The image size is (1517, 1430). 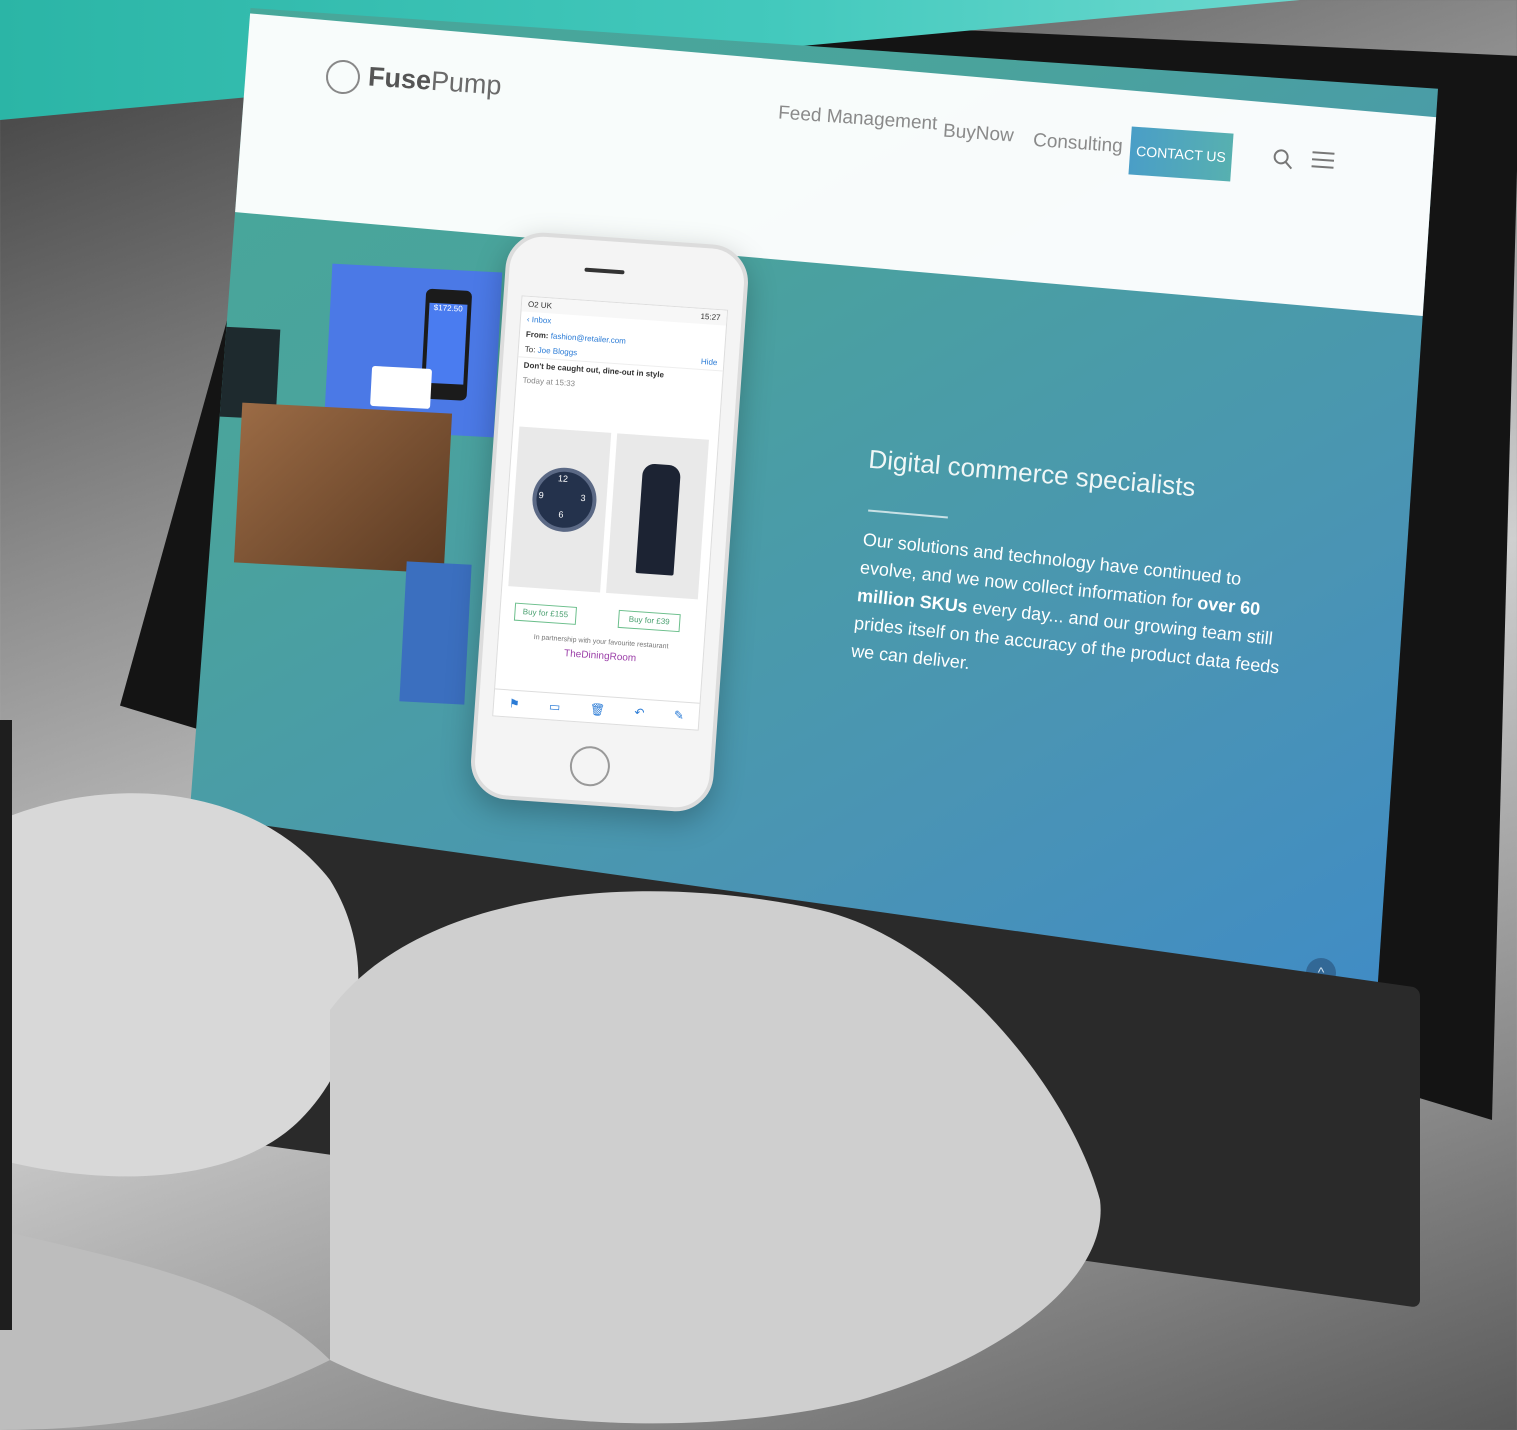 I want to click on to-value: Joe Bloggs, so click(x=557, y=351).